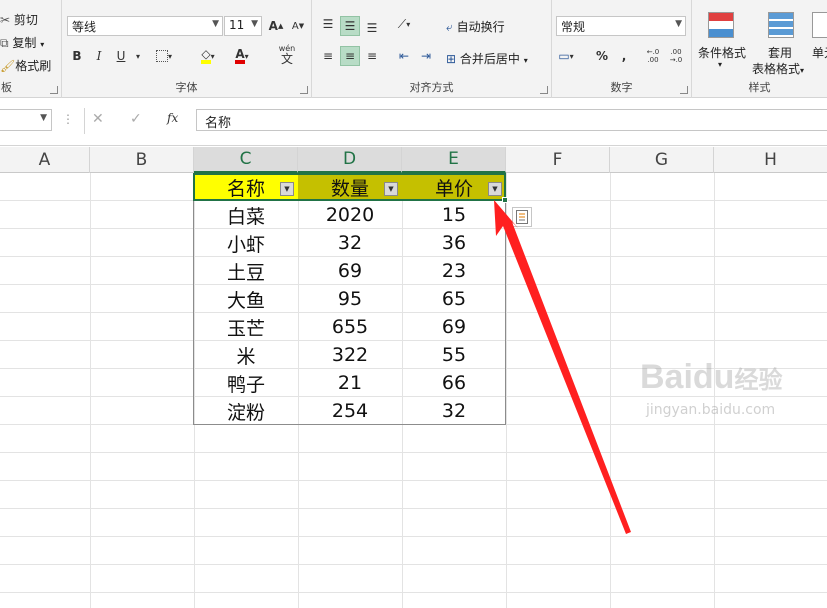  What do you see at coordinates (711, 388) in the screenshot?
I see `baidu-watermark: Baidu经验 jingyan.baidu.com` at bounding box center [711, 388].